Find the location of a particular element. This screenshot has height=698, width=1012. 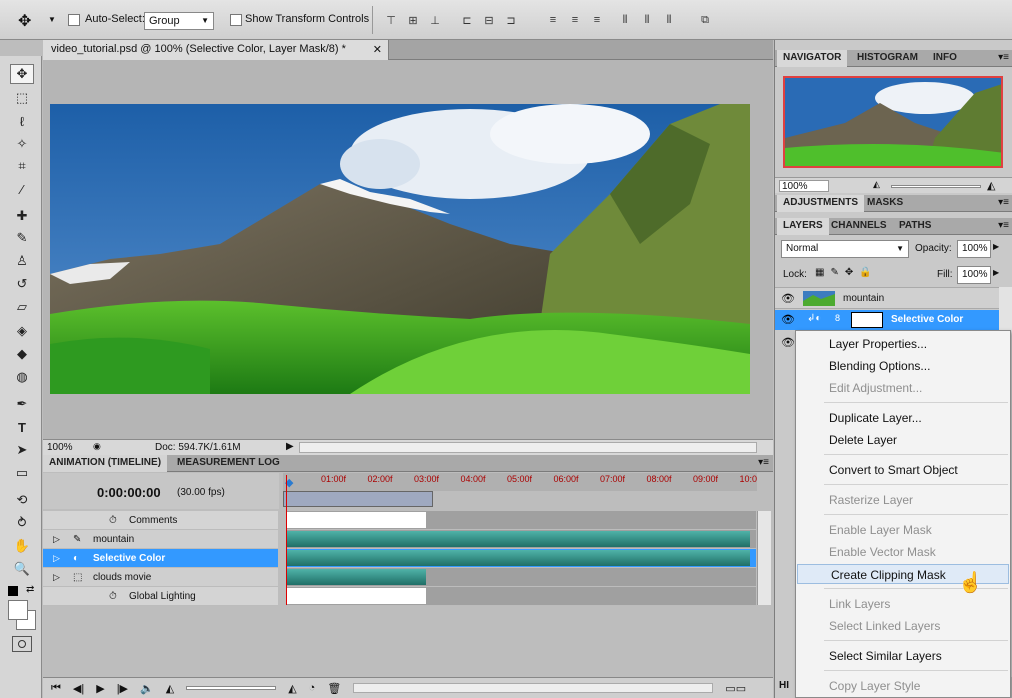

default-colors-icon is located at coordinates (13, 591).